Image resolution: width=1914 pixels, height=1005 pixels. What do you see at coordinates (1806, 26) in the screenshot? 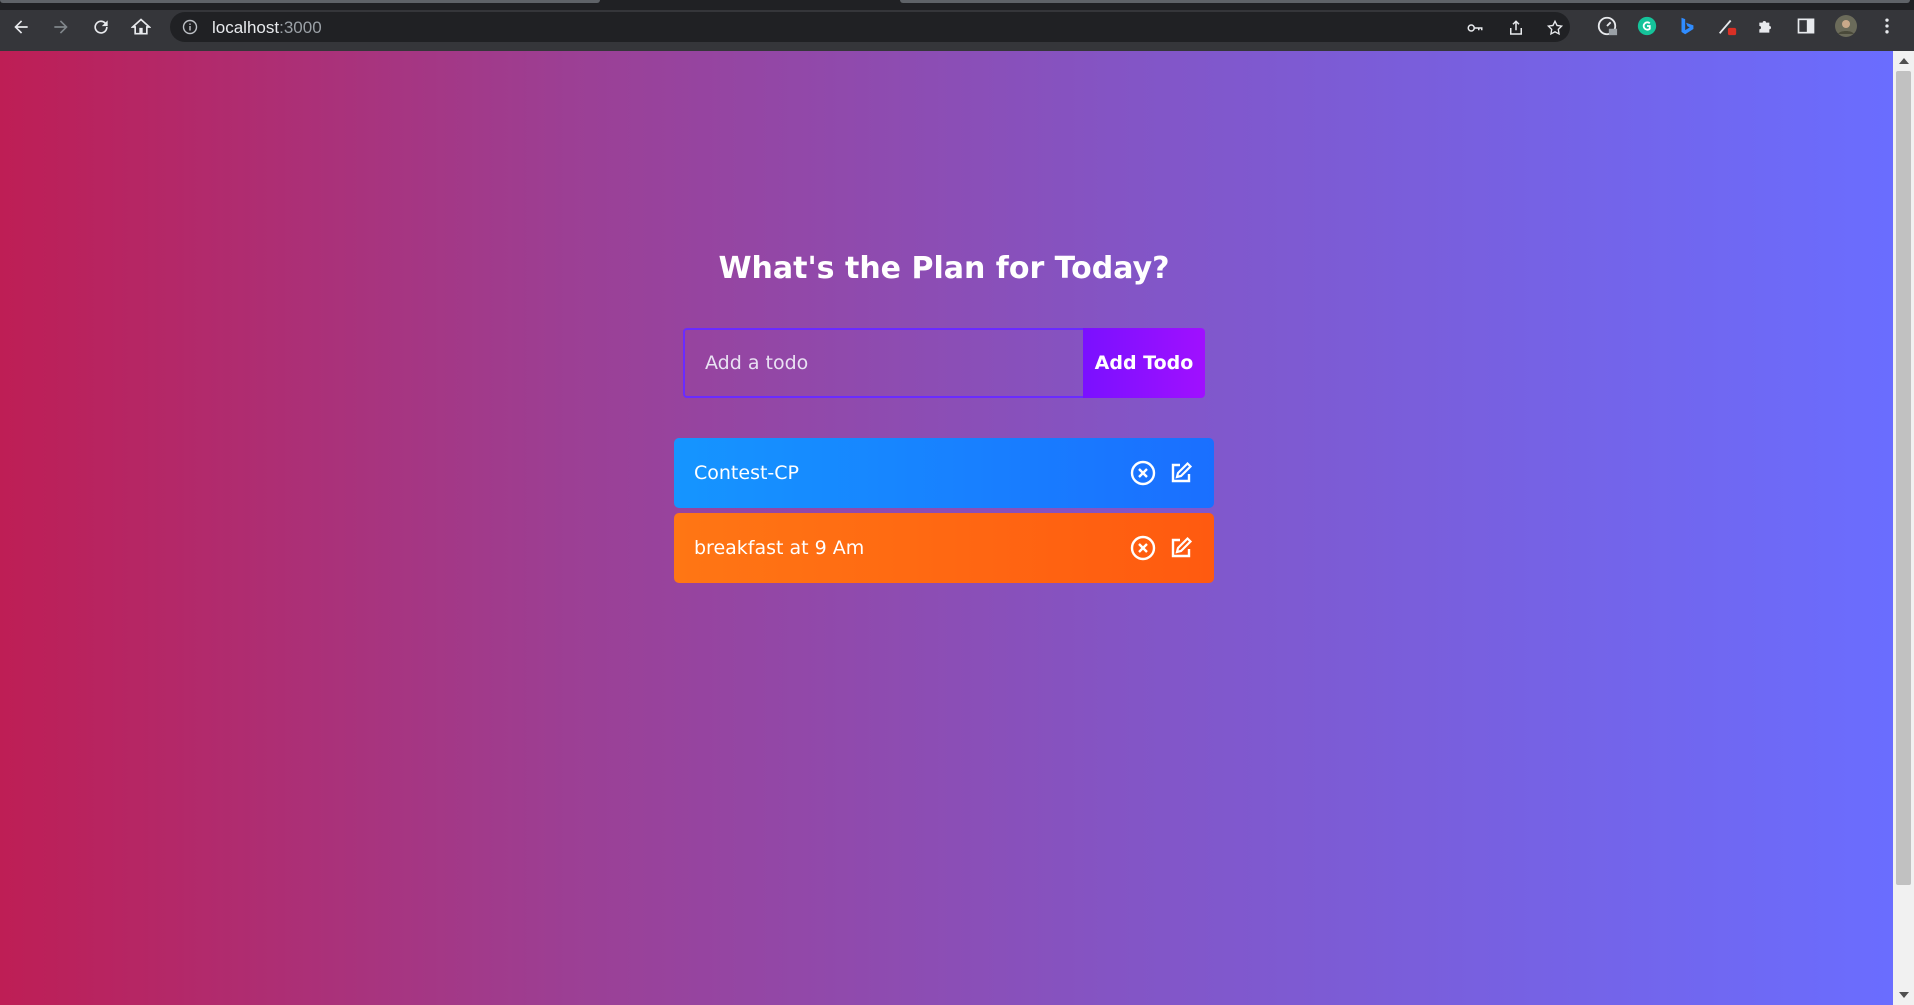
I see `side-panel-icon` at bounding box center [1806, 26].